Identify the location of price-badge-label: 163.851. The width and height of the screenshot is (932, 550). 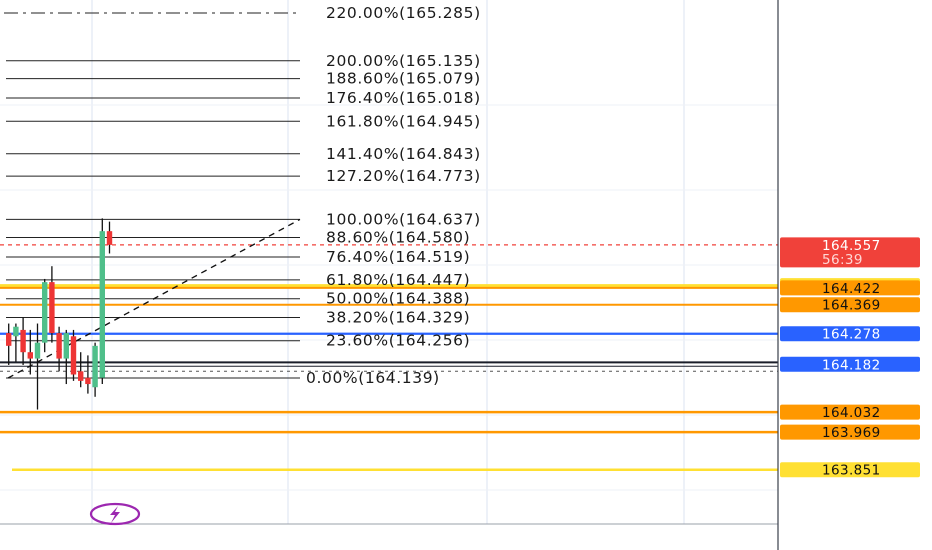
(851, 471).